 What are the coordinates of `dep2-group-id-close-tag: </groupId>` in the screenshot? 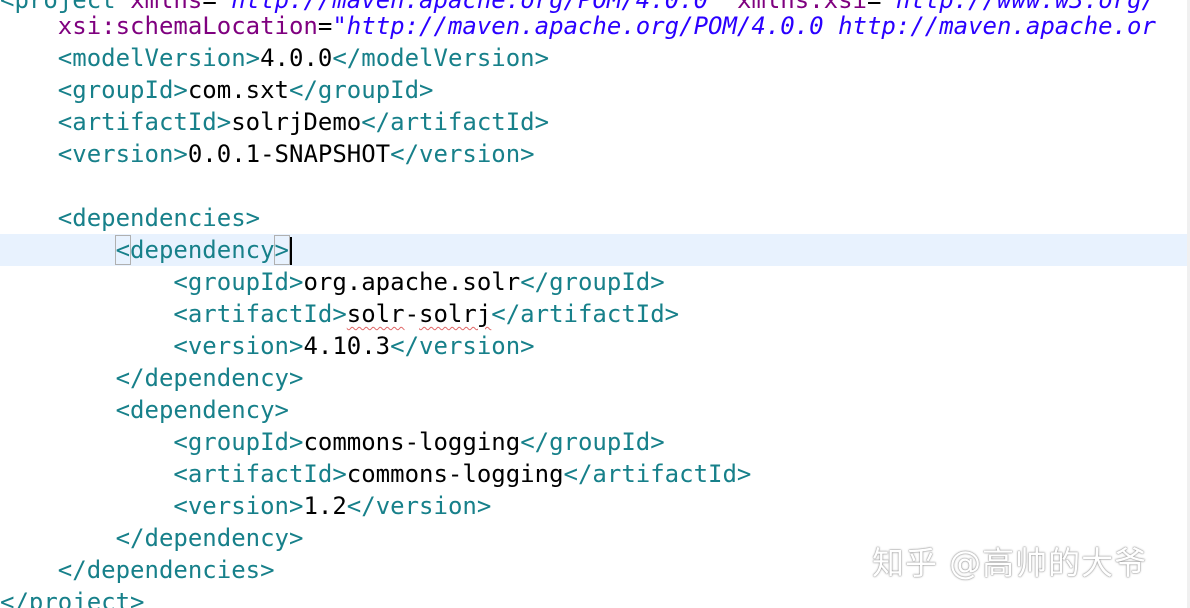 It's located at (592, 442).